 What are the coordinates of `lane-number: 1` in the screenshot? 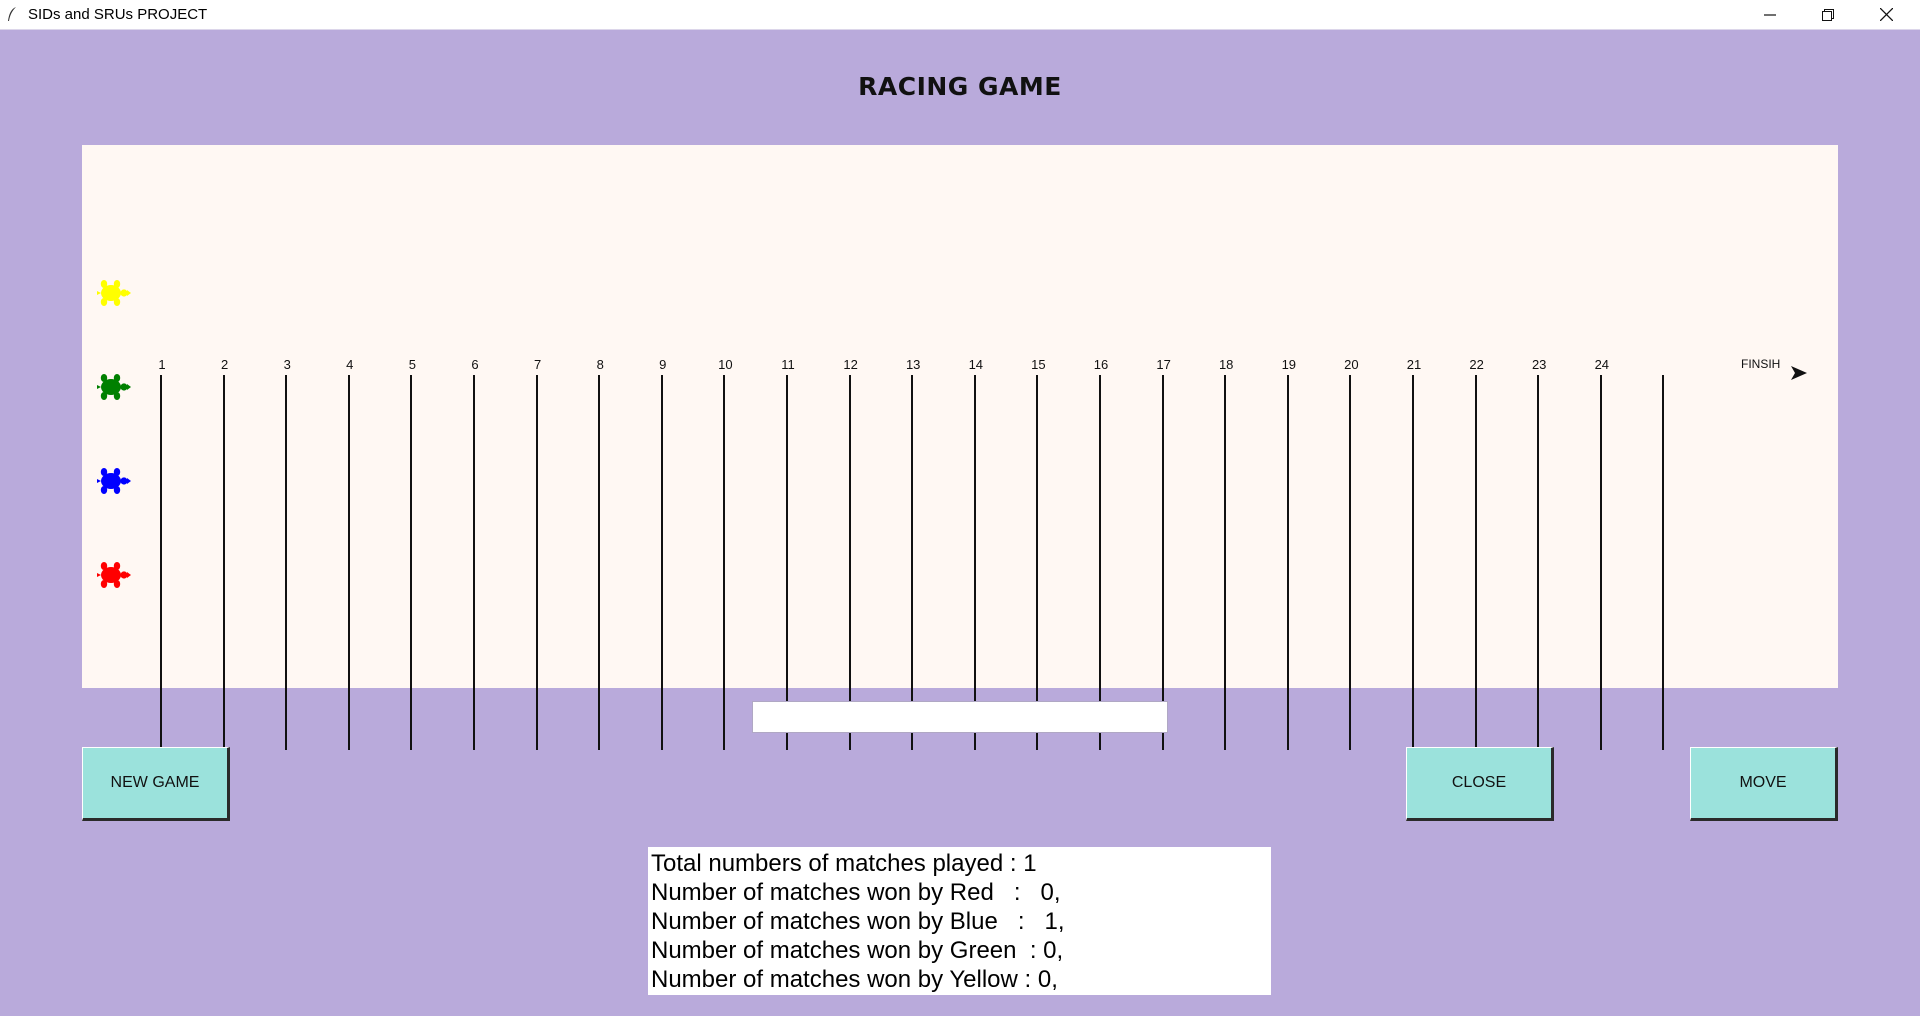 It's located at (162, 364).